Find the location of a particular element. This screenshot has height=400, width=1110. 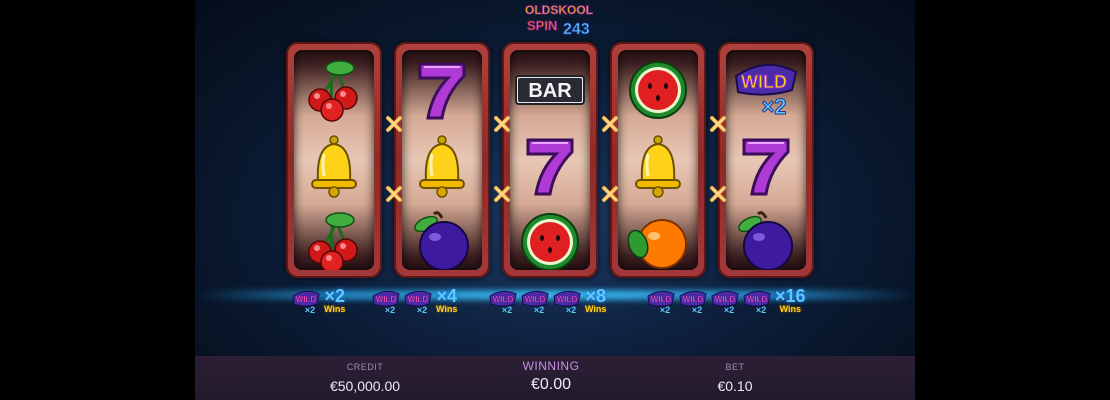

game-logo: OLDSKOOL SPIN 243 is located at coordinates (559, 21).